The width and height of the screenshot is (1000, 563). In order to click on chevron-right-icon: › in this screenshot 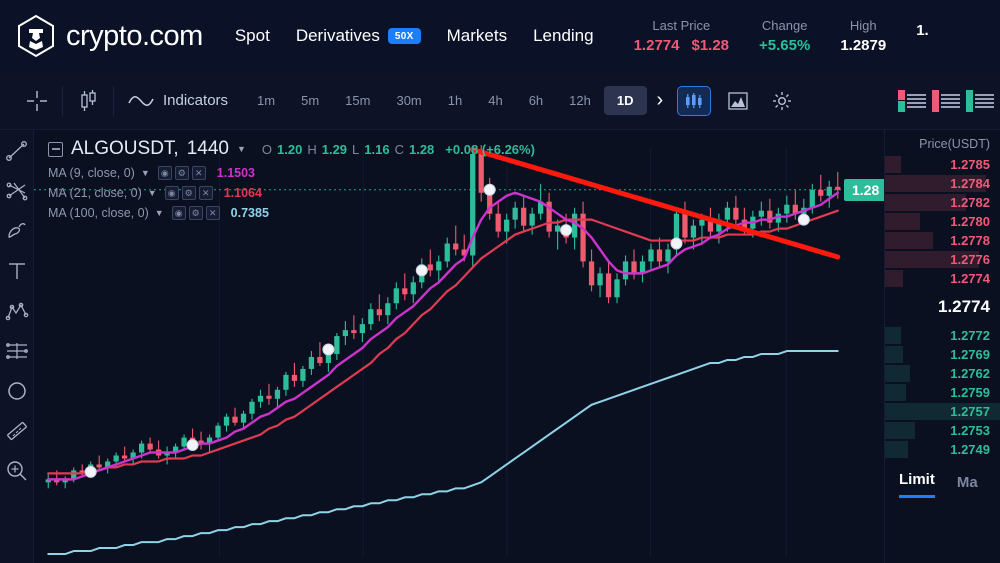, I will do `click(660, 100)`.